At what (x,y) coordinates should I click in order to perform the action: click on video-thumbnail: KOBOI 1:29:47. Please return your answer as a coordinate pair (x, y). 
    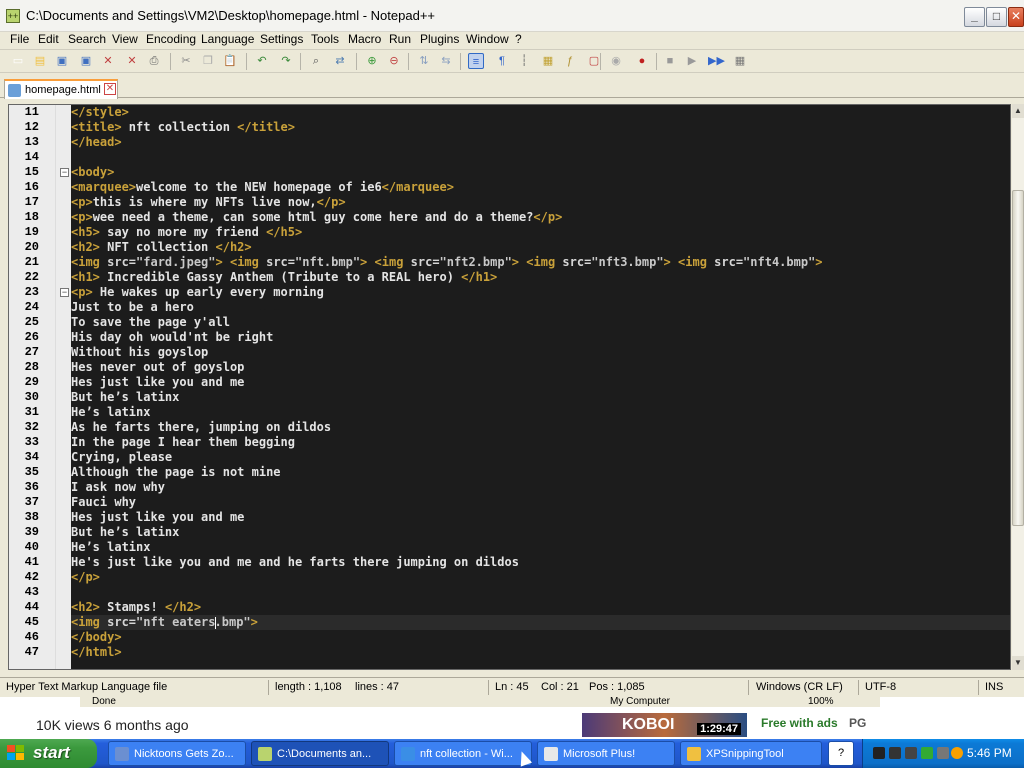
    Looking at the image, I should click on (664, 725).